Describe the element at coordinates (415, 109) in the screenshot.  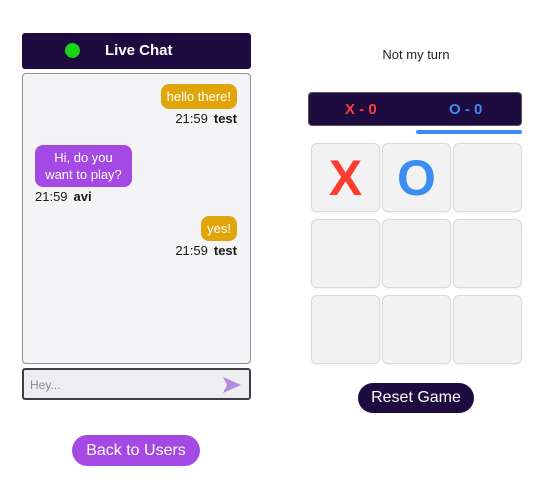
I see `scoreboard: X - 0 O - 0` at that location.